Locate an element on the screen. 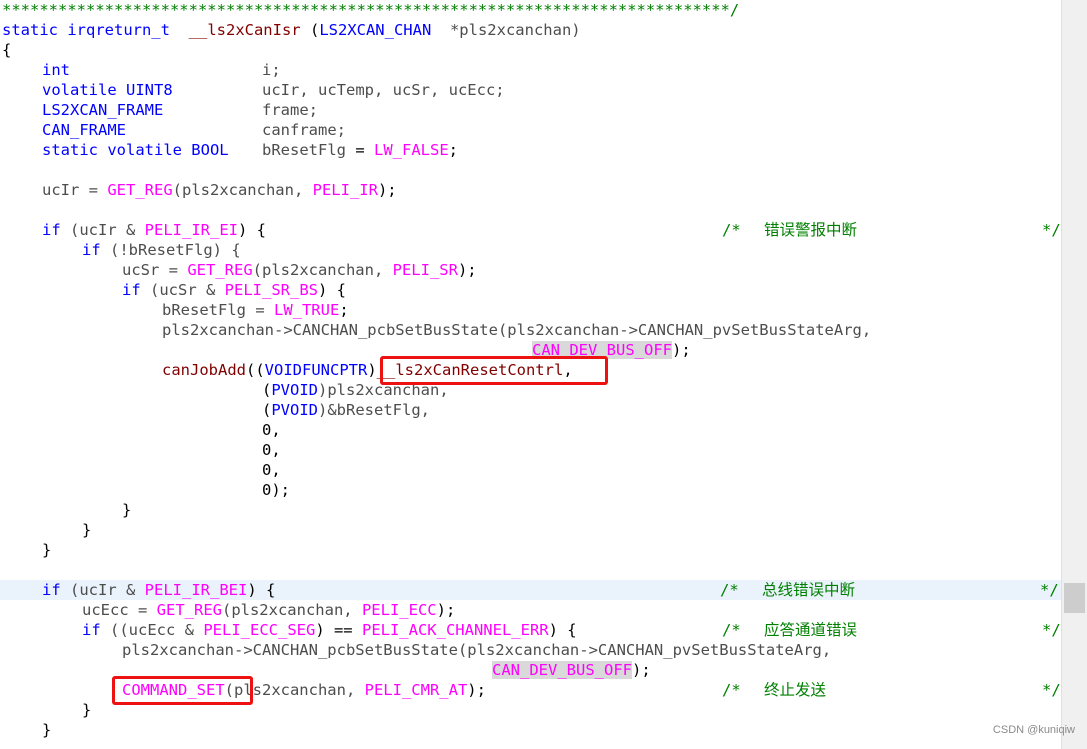 The width and height of the screenshot is (1087, 749). code-line-11: if (ucIr & PELI_IR_EI) {/* 错误警报中断 */ is located at coordinates (532, 230).